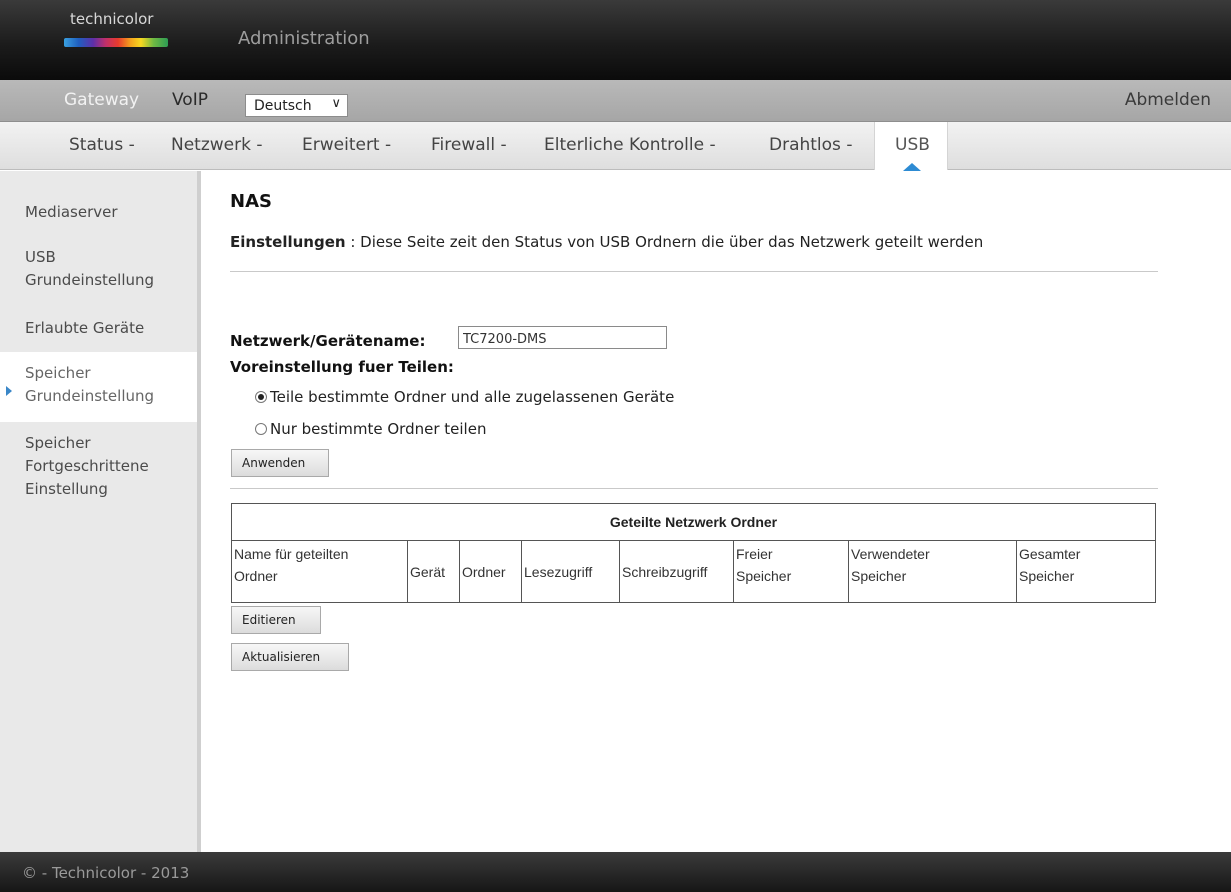 The width and height of the screenshot is (1231, 892). Describe the element at coordinates (1168, 100) in the screenshot. I see `logout-link: Abmelden` at that location.